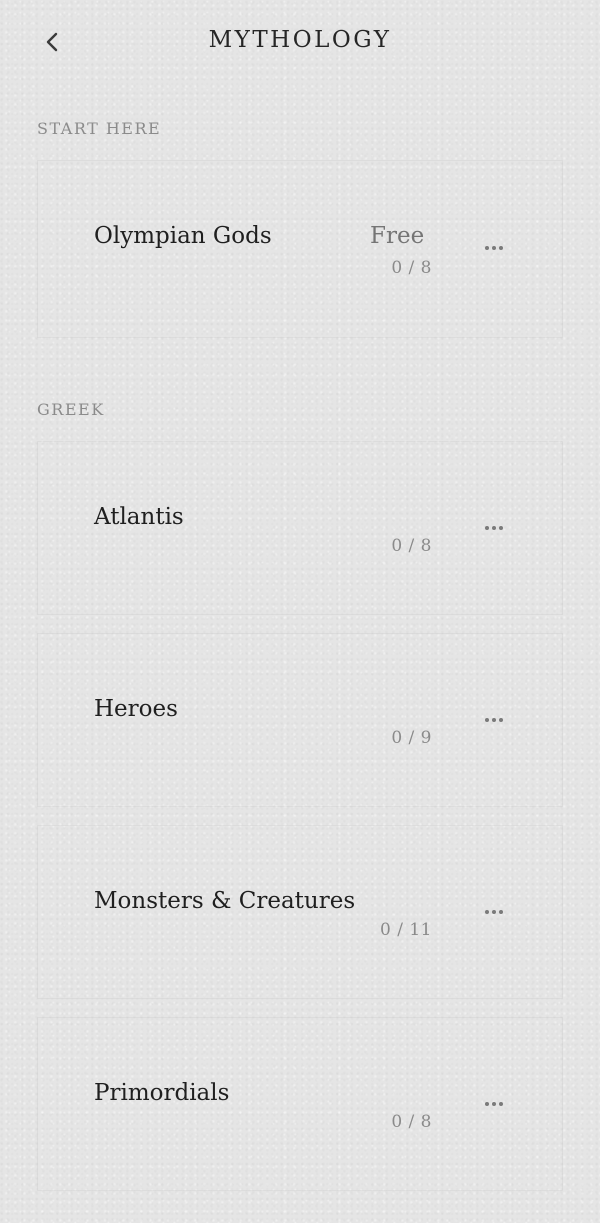 Image resolution: width=600 pixels, height=1223 pixels. Describe the element at coordinates (397, 236) in the screenshot. I see `price-badge: Free` at that location.